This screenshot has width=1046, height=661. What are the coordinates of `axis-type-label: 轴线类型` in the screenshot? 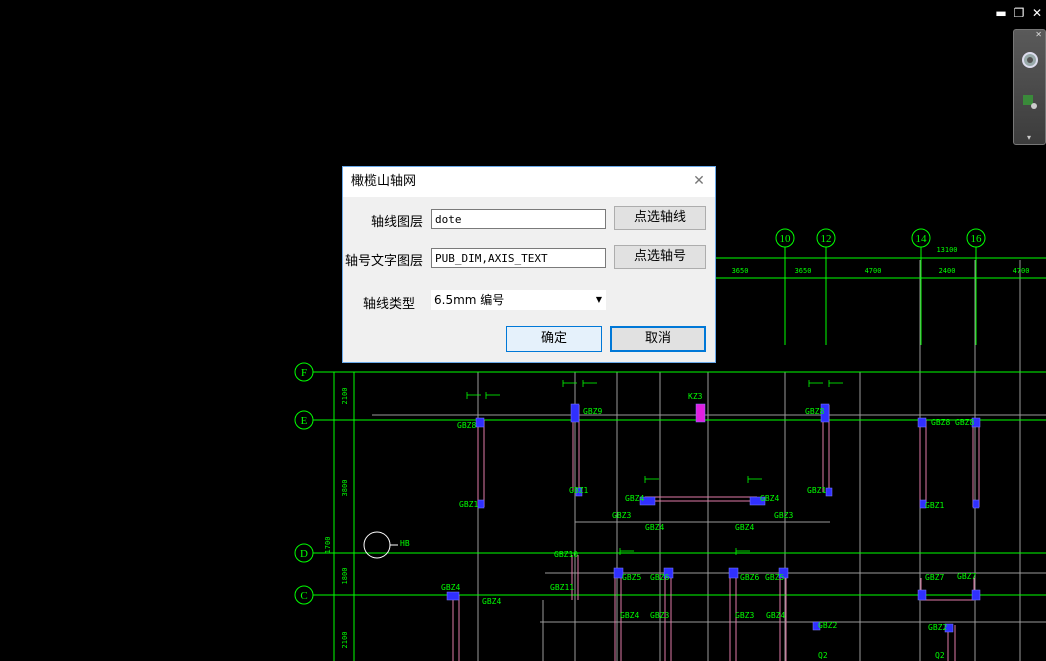 It's located at (388, 304).